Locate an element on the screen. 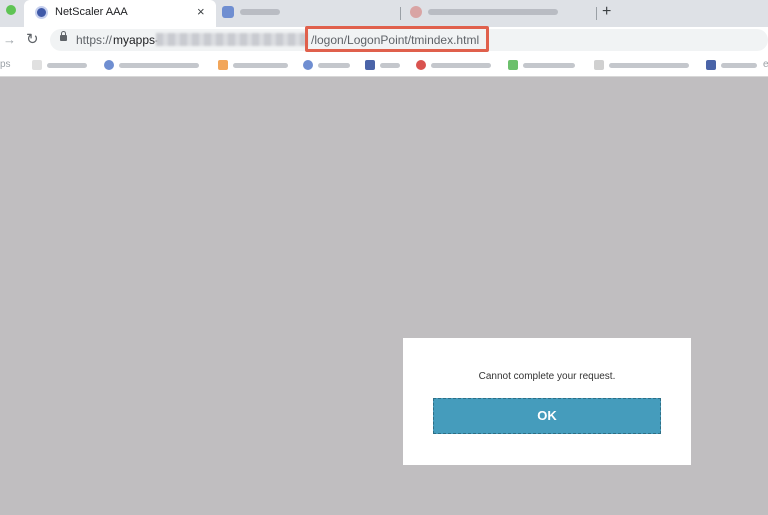 The width and height of the screenshot is (768, 515). tab-strip: NetScaler AAA × + is located at coordinates (384, 13).